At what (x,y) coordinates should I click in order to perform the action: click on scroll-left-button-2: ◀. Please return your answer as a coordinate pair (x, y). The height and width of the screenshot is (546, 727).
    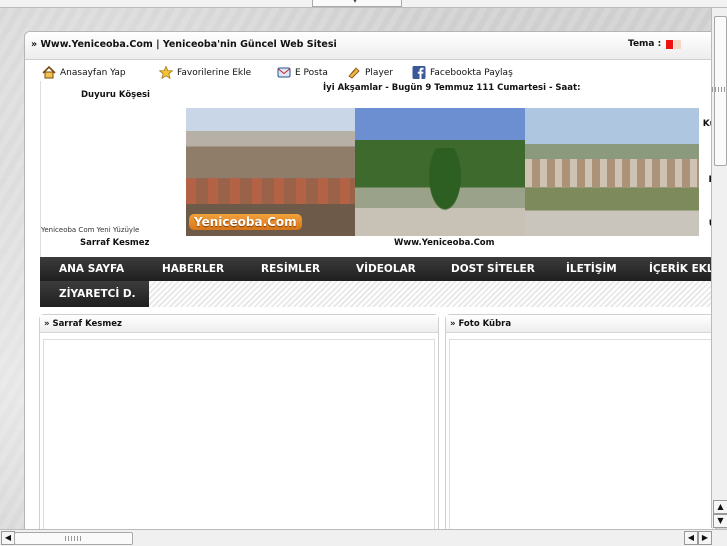
    Looking at the image, I should click on (691, 538).